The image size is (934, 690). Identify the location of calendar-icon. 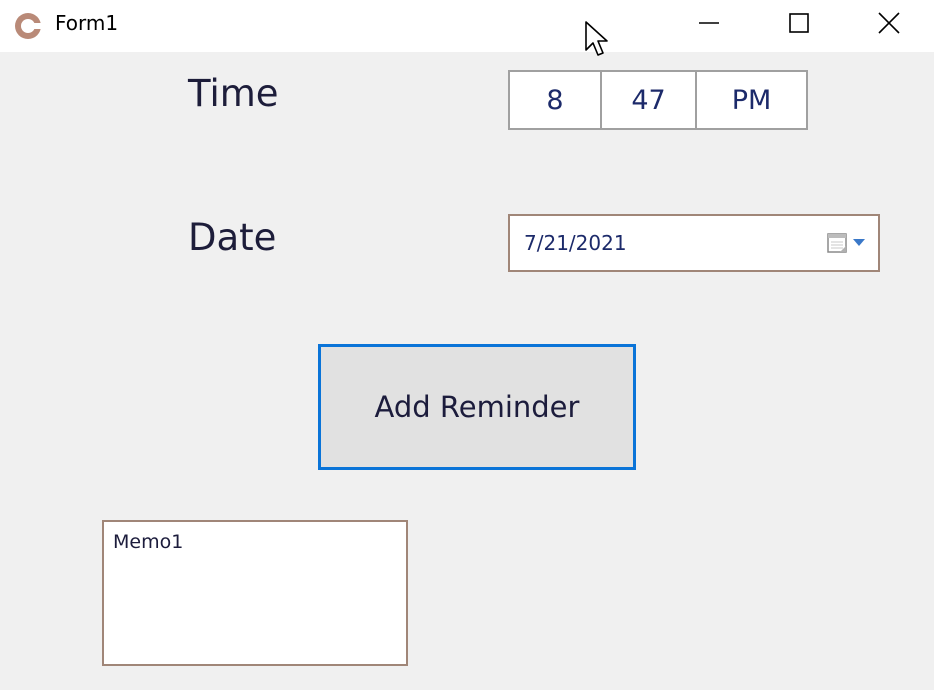
(838, 243).